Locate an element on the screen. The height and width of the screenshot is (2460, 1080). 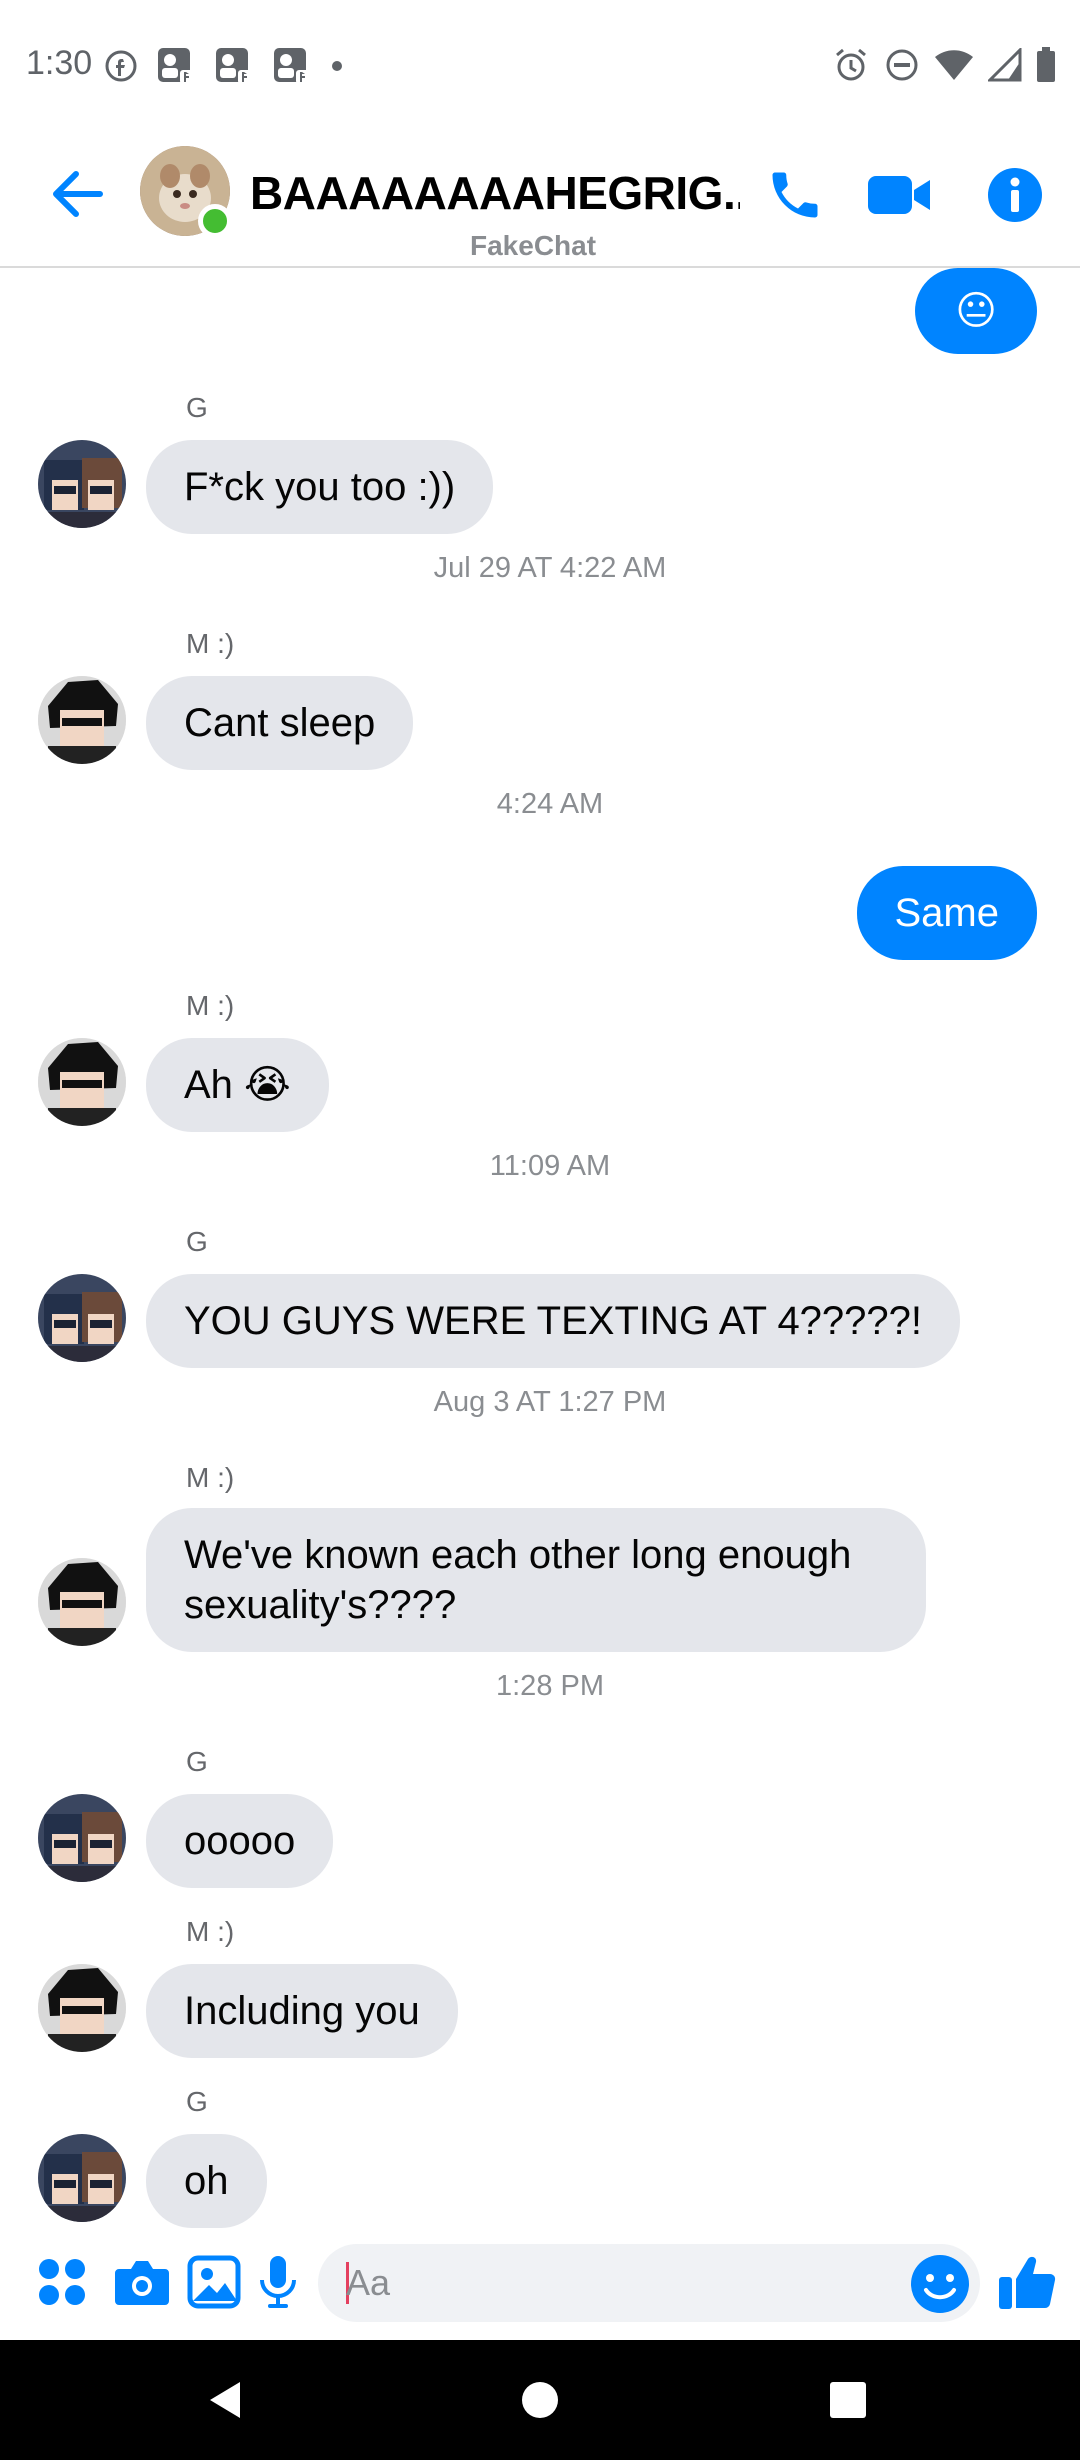
nav-home-button is located at coordinates (540, 2400).